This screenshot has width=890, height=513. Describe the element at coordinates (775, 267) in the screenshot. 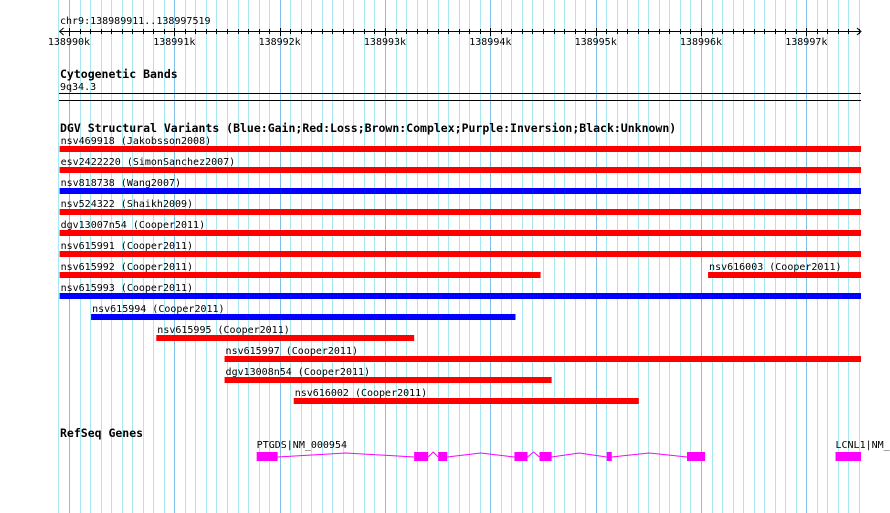

I see `variant-label: nsv616003 (Cooper2011)` at that location.